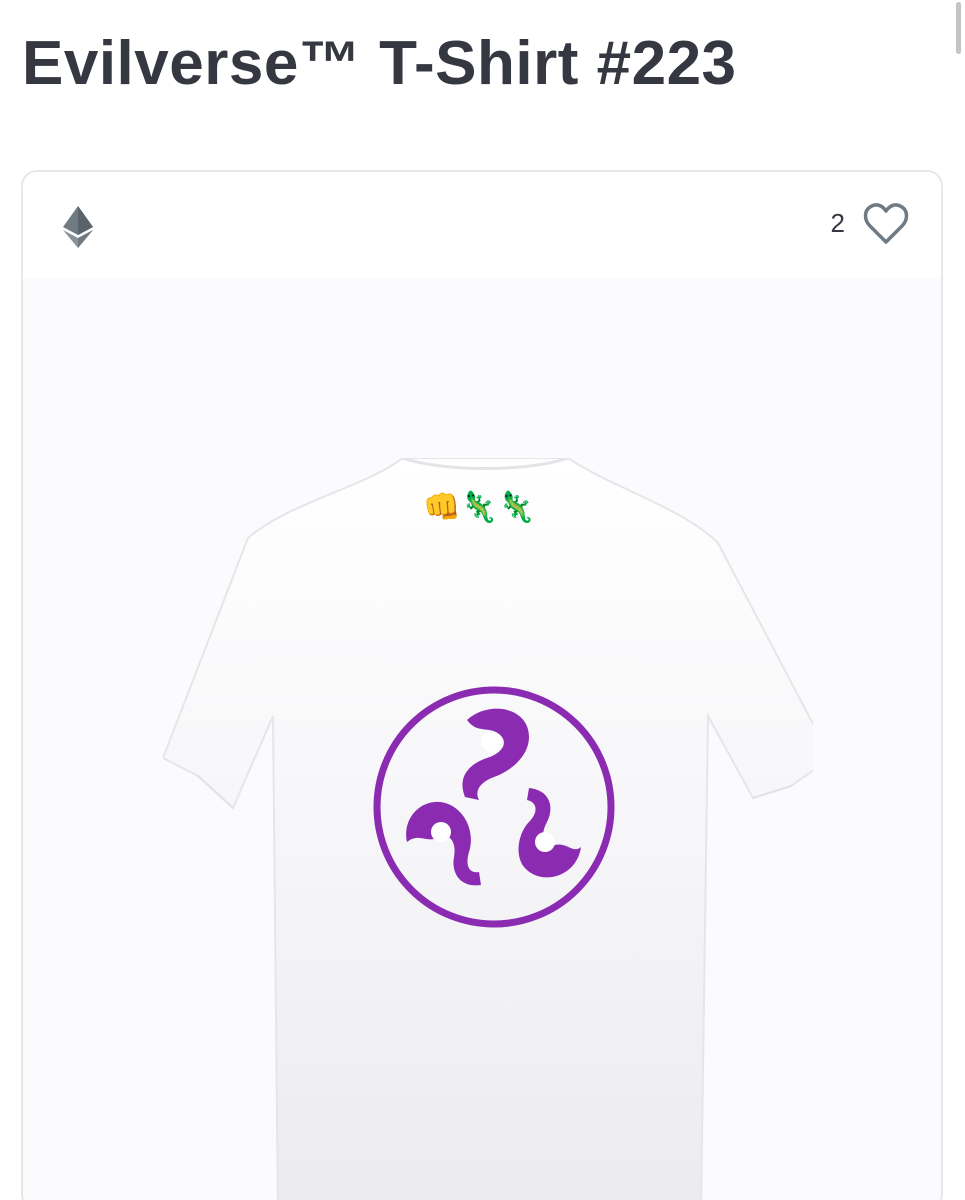 The width and height of the screenshot is (965, 1200). I want to click on page-title: Evilverse™ T-Shirt #223, so click(379, 63).